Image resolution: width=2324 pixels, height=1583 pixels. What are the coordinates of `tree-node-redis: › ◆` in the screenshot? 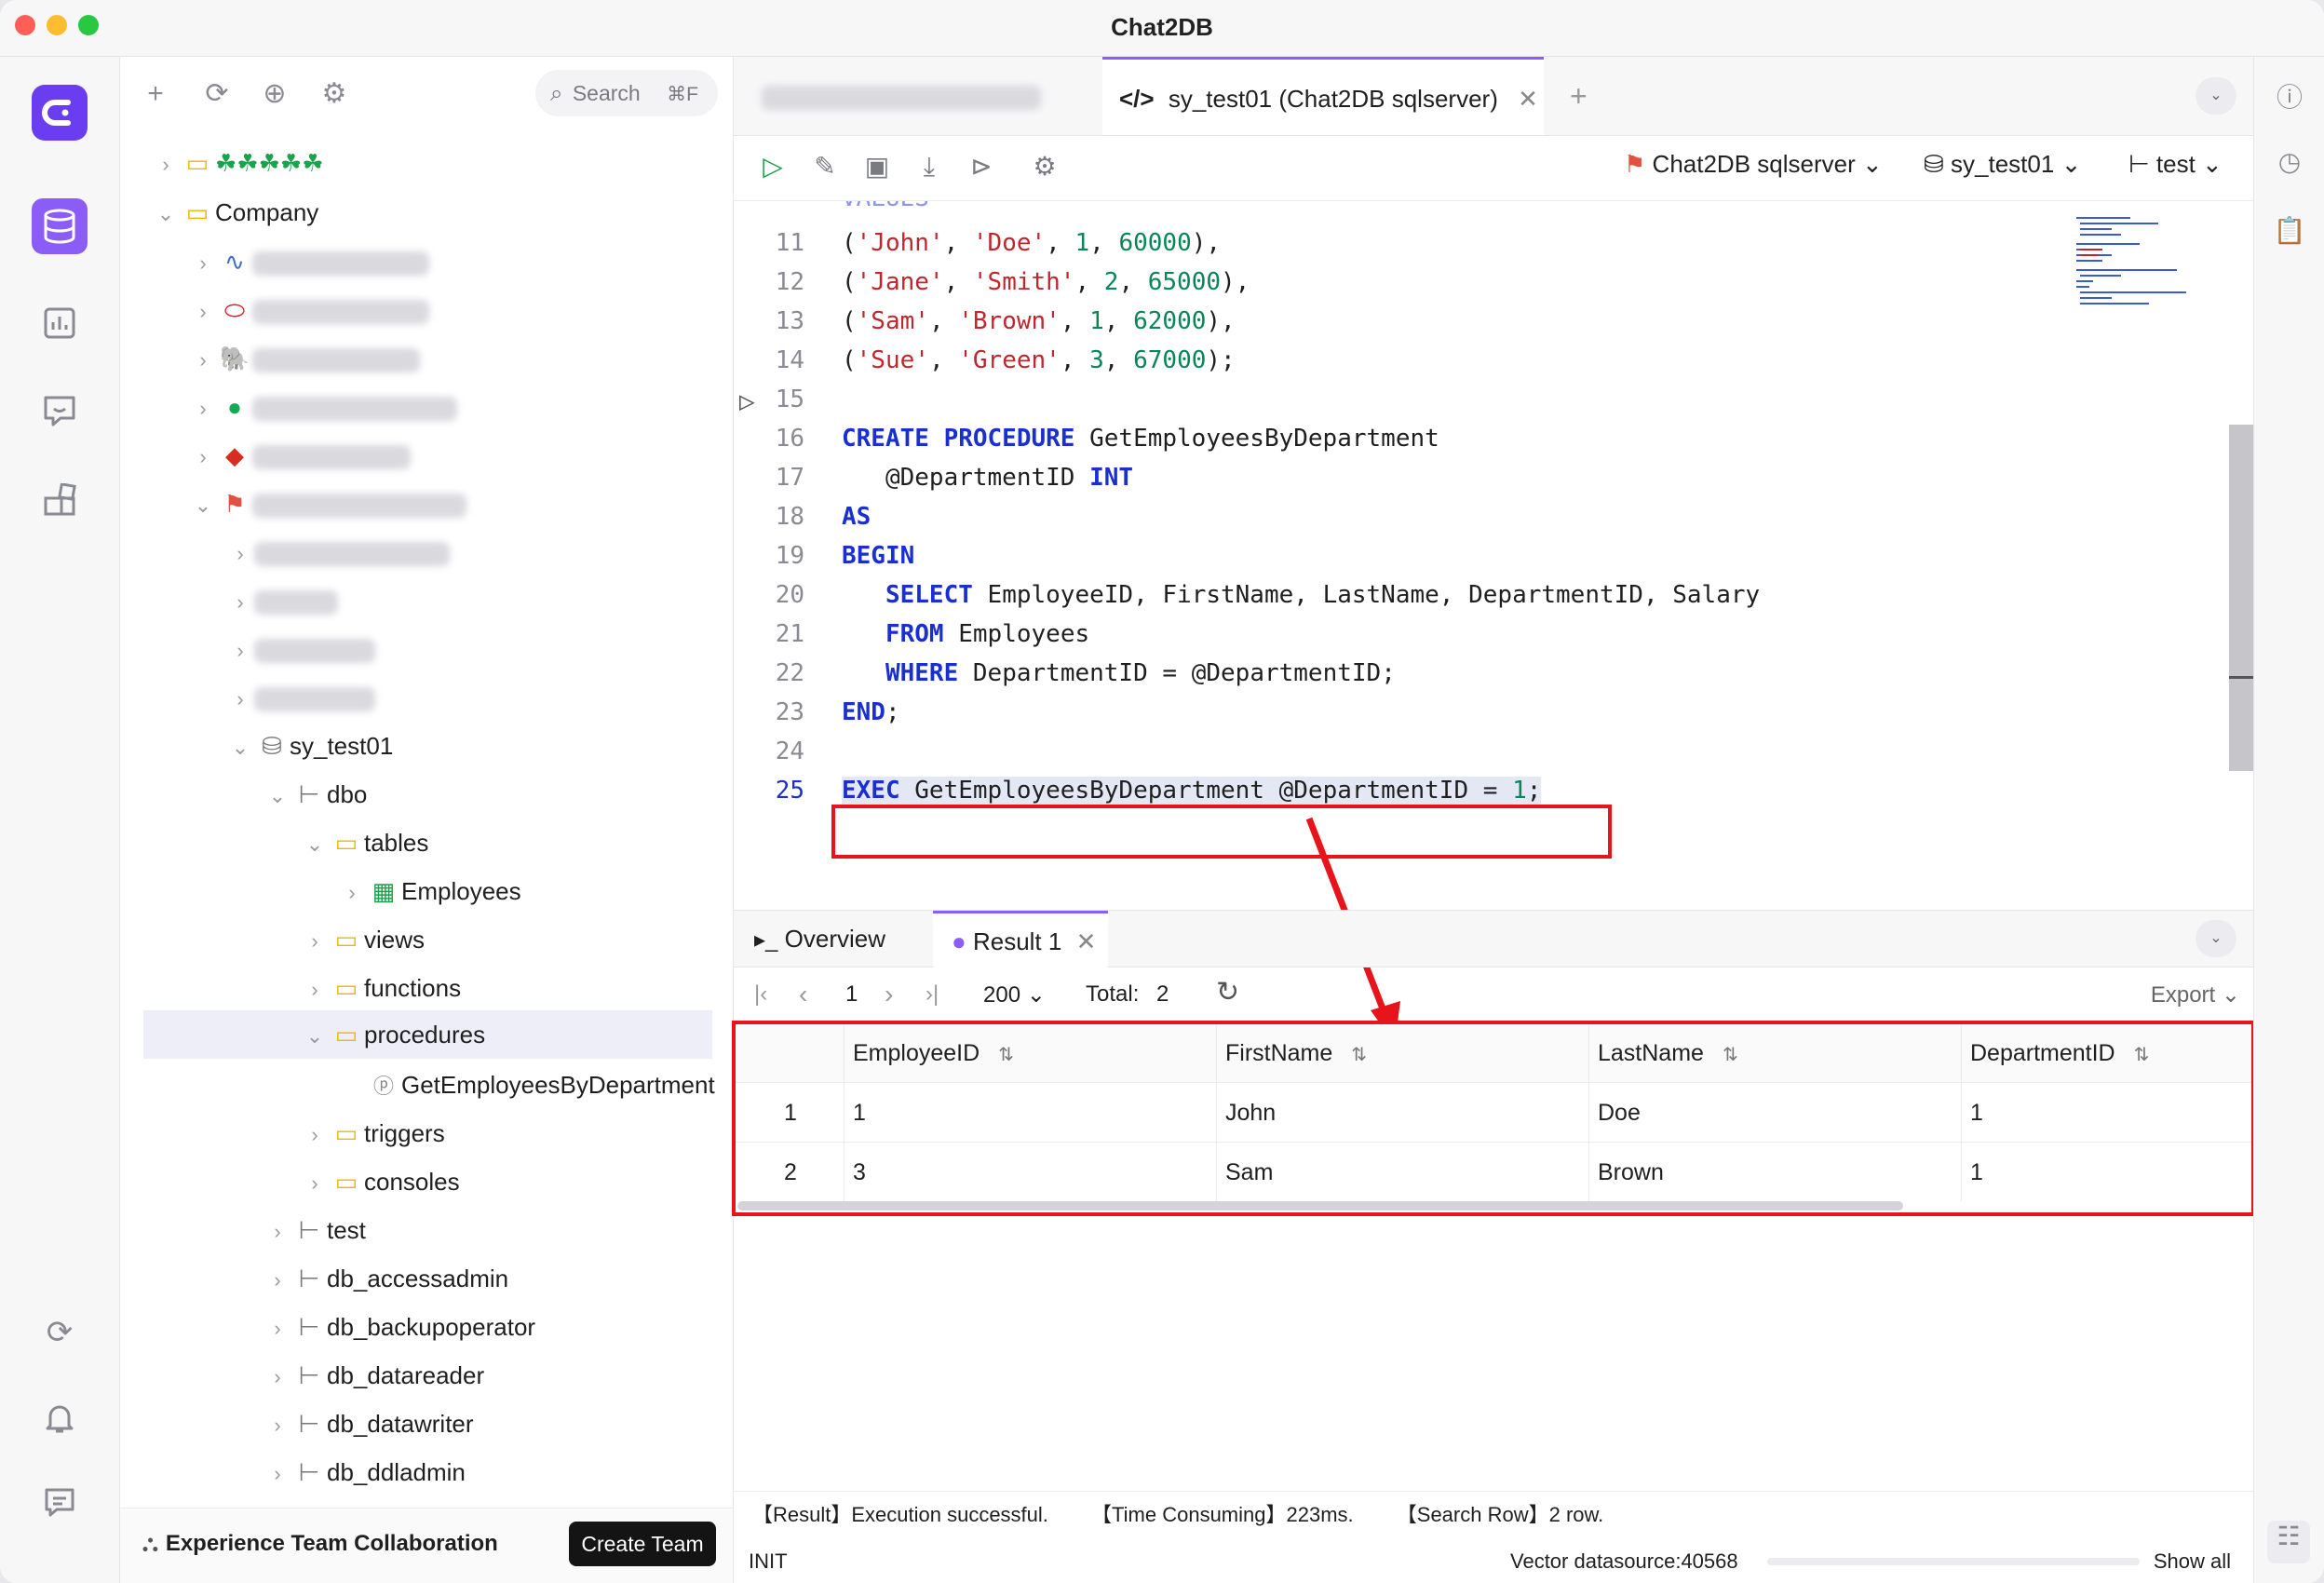 It's located at (300, 455).